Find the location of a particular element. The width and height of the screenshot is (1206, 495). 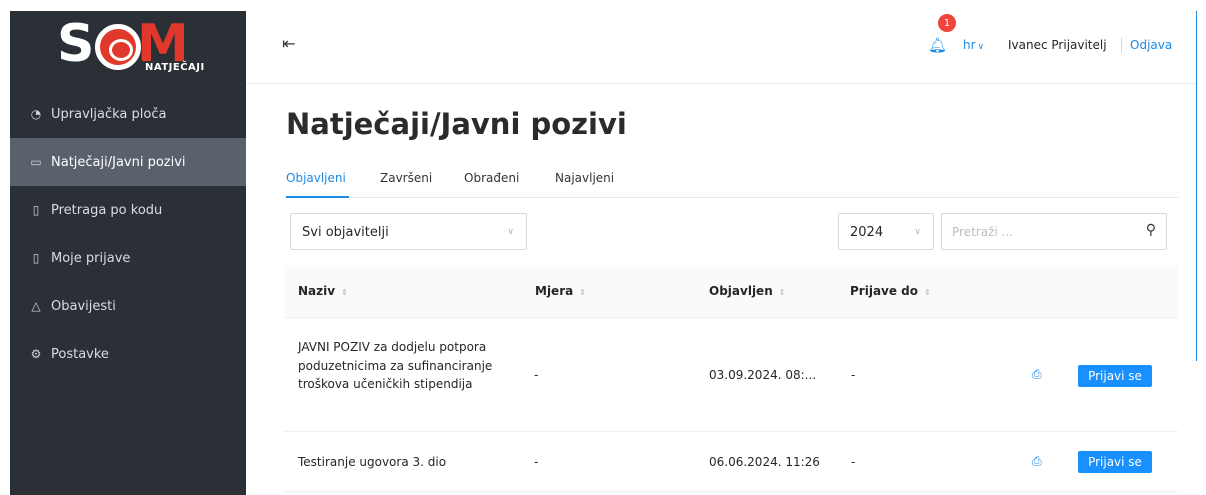

file-icon: ▯ is located at coordinates (36, 258).